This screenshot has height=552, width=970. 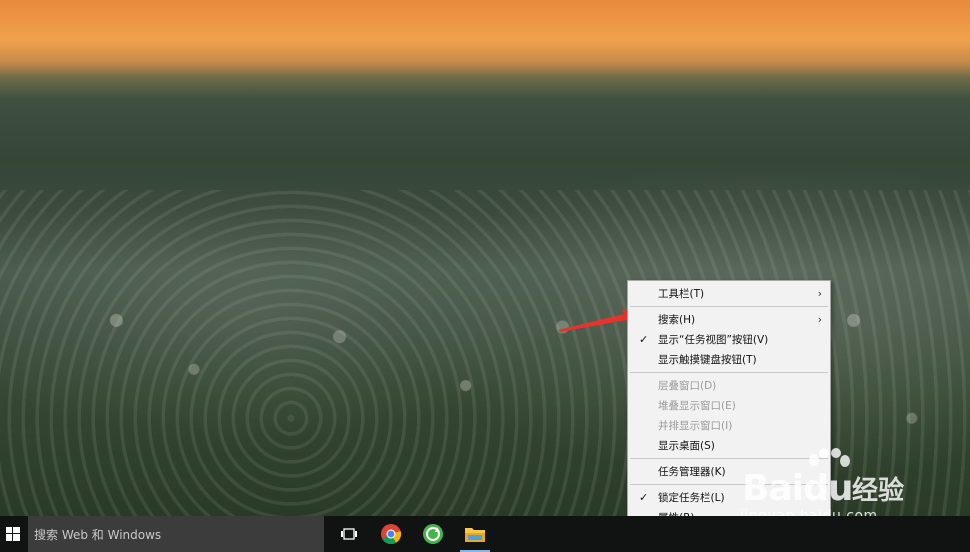 What do you see at coordinates (691, 498) in the screenshot?
I see `menu-item-label: 锁定任务栏(L)` at bounding box center [691, 498].